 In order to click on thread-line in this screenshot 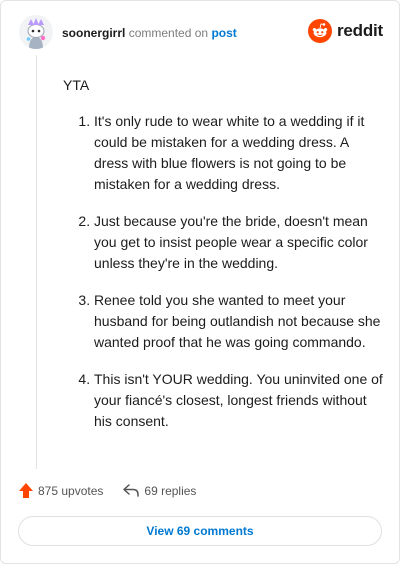, I will do `click(36, 262)`.